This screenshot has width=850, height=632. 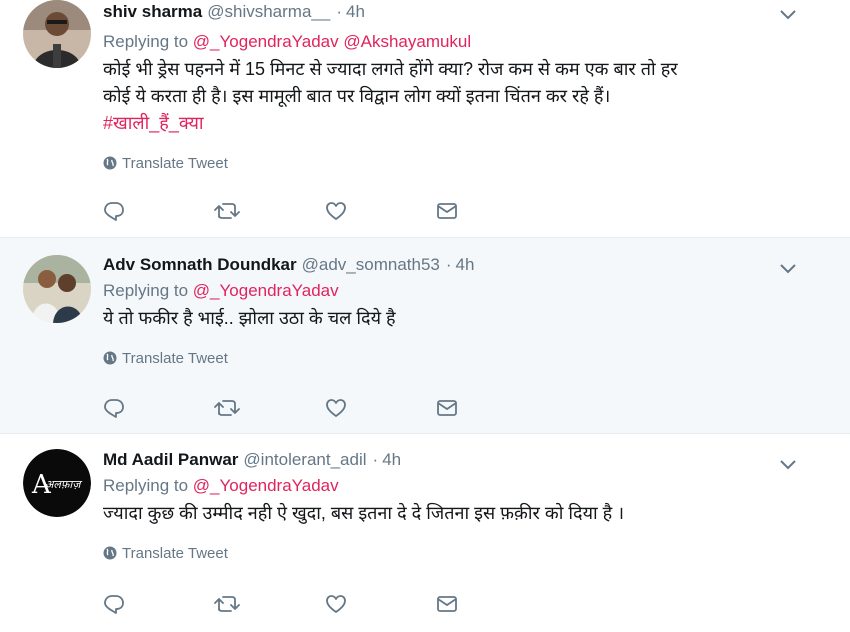 What do you see at coordinates (304, 460) in the screenshot?
I see `username: @intolerant_adil` at bounding box center [304, 460].